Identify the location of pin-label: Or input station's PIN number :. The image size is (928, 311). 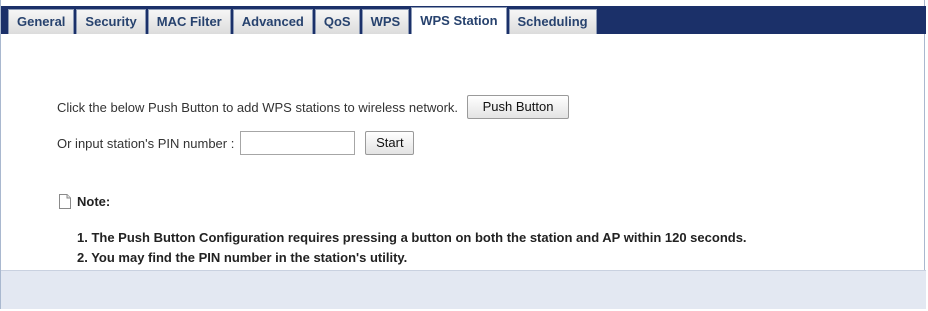
(146, 143).